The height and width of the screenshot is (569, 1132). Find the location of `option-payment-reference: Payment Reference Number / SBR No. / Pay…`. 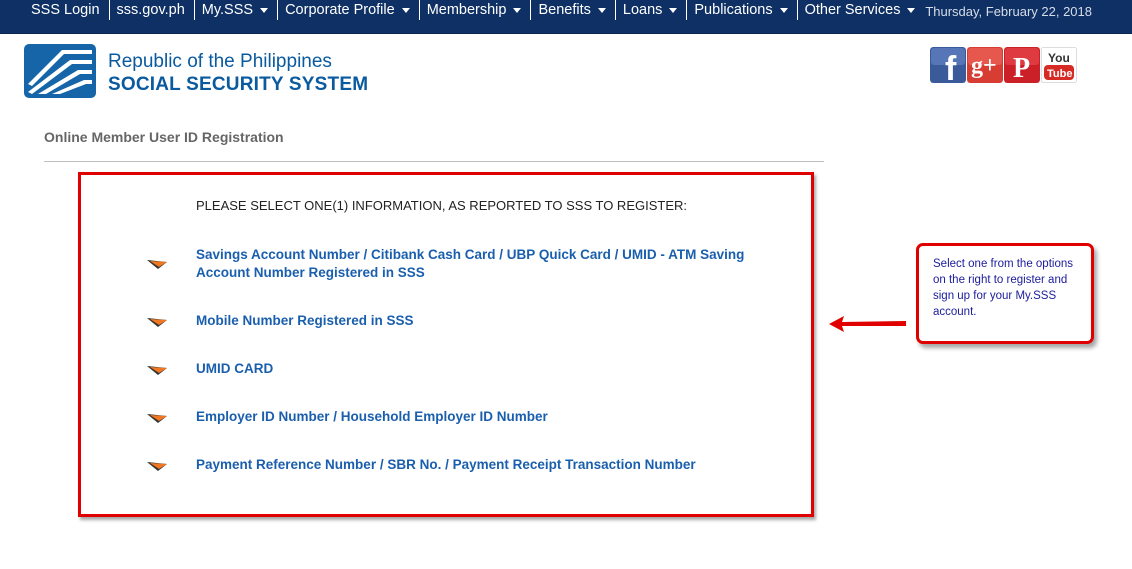

option-payment-reference: Payment Reference Number / SBR No. / Pay… is located at coordinates (476, 465).